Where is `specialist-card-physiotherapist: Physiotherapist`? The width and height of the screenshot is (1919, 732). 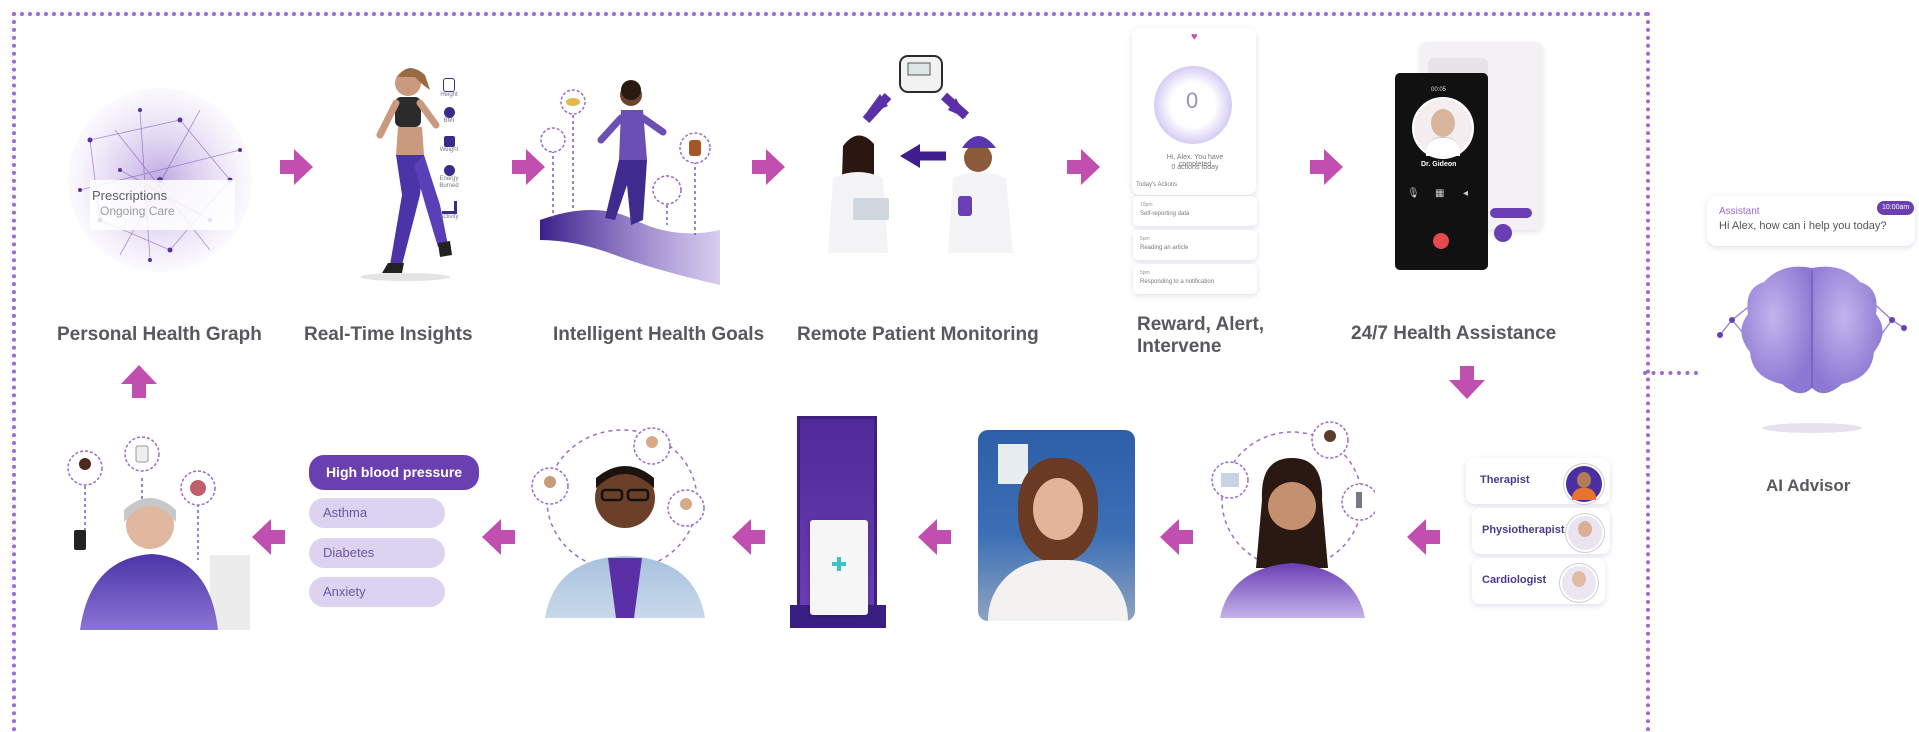 specialist-card-physiotherapist: Physiotherapist is located at coordinates (1541, 531).